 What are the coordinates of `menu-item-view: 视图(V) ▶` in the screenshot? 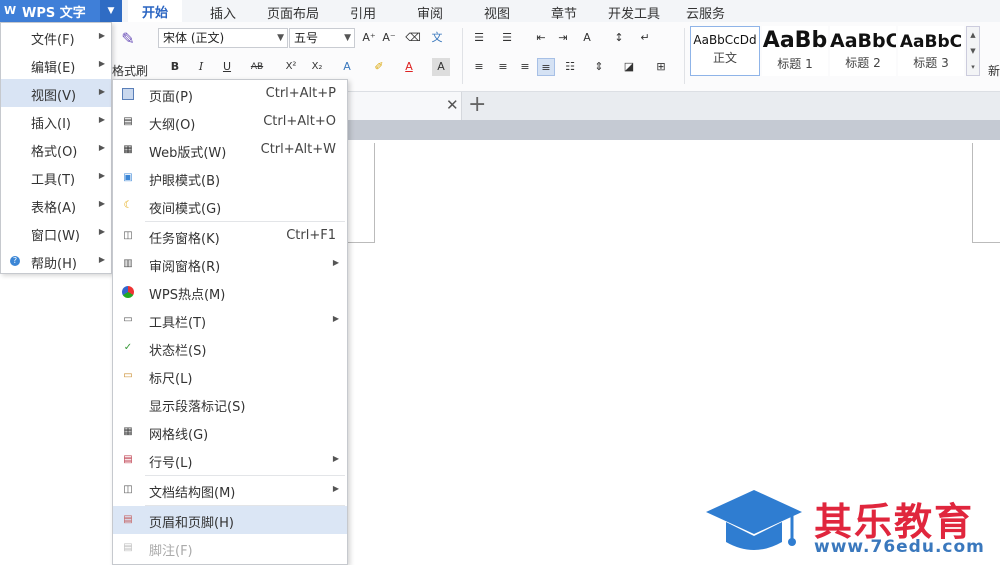 It's located at (56, 93).